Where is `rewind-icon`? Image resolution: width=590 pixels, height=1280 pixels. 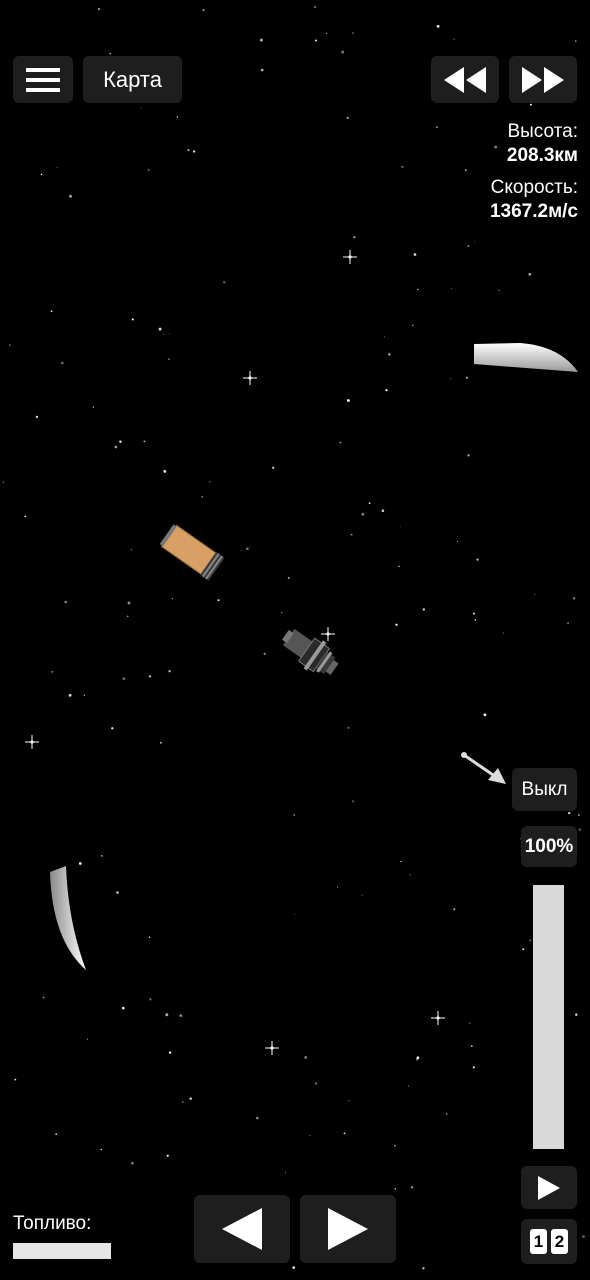
rewind-icon is located at coordinates (465, 79).